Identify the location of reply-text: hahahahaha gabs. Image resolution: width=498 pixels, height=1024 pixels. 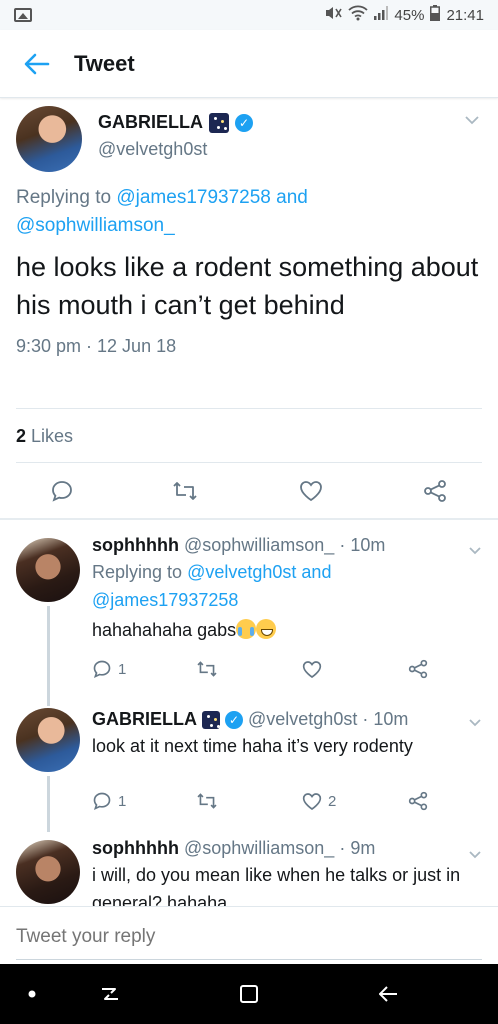
(280, 630).